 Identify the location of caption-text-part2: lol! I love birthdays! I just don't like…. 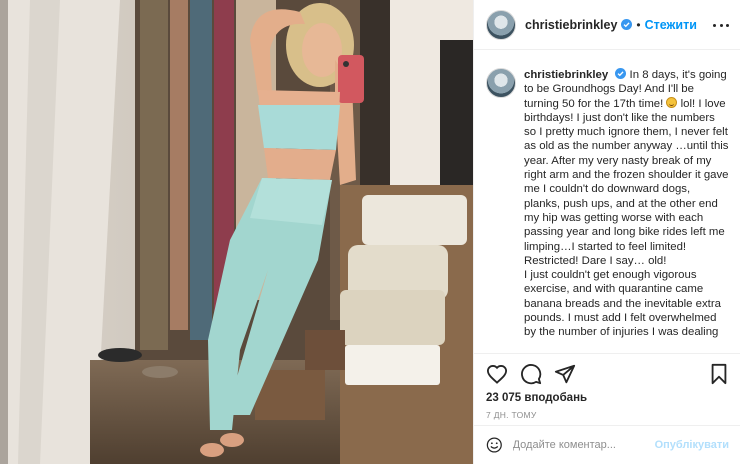
(626, 182).